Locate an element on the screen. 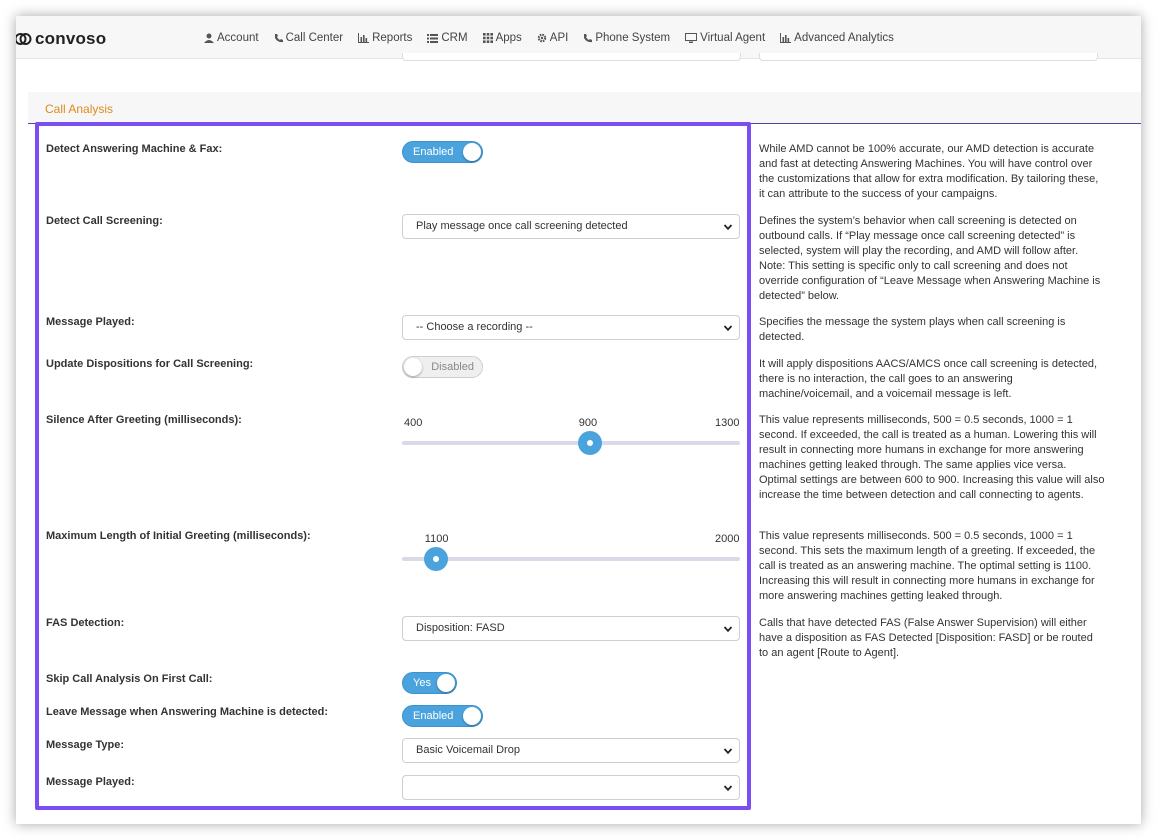  nav-label: Virtual Agent is located at coordinates (733, 37).